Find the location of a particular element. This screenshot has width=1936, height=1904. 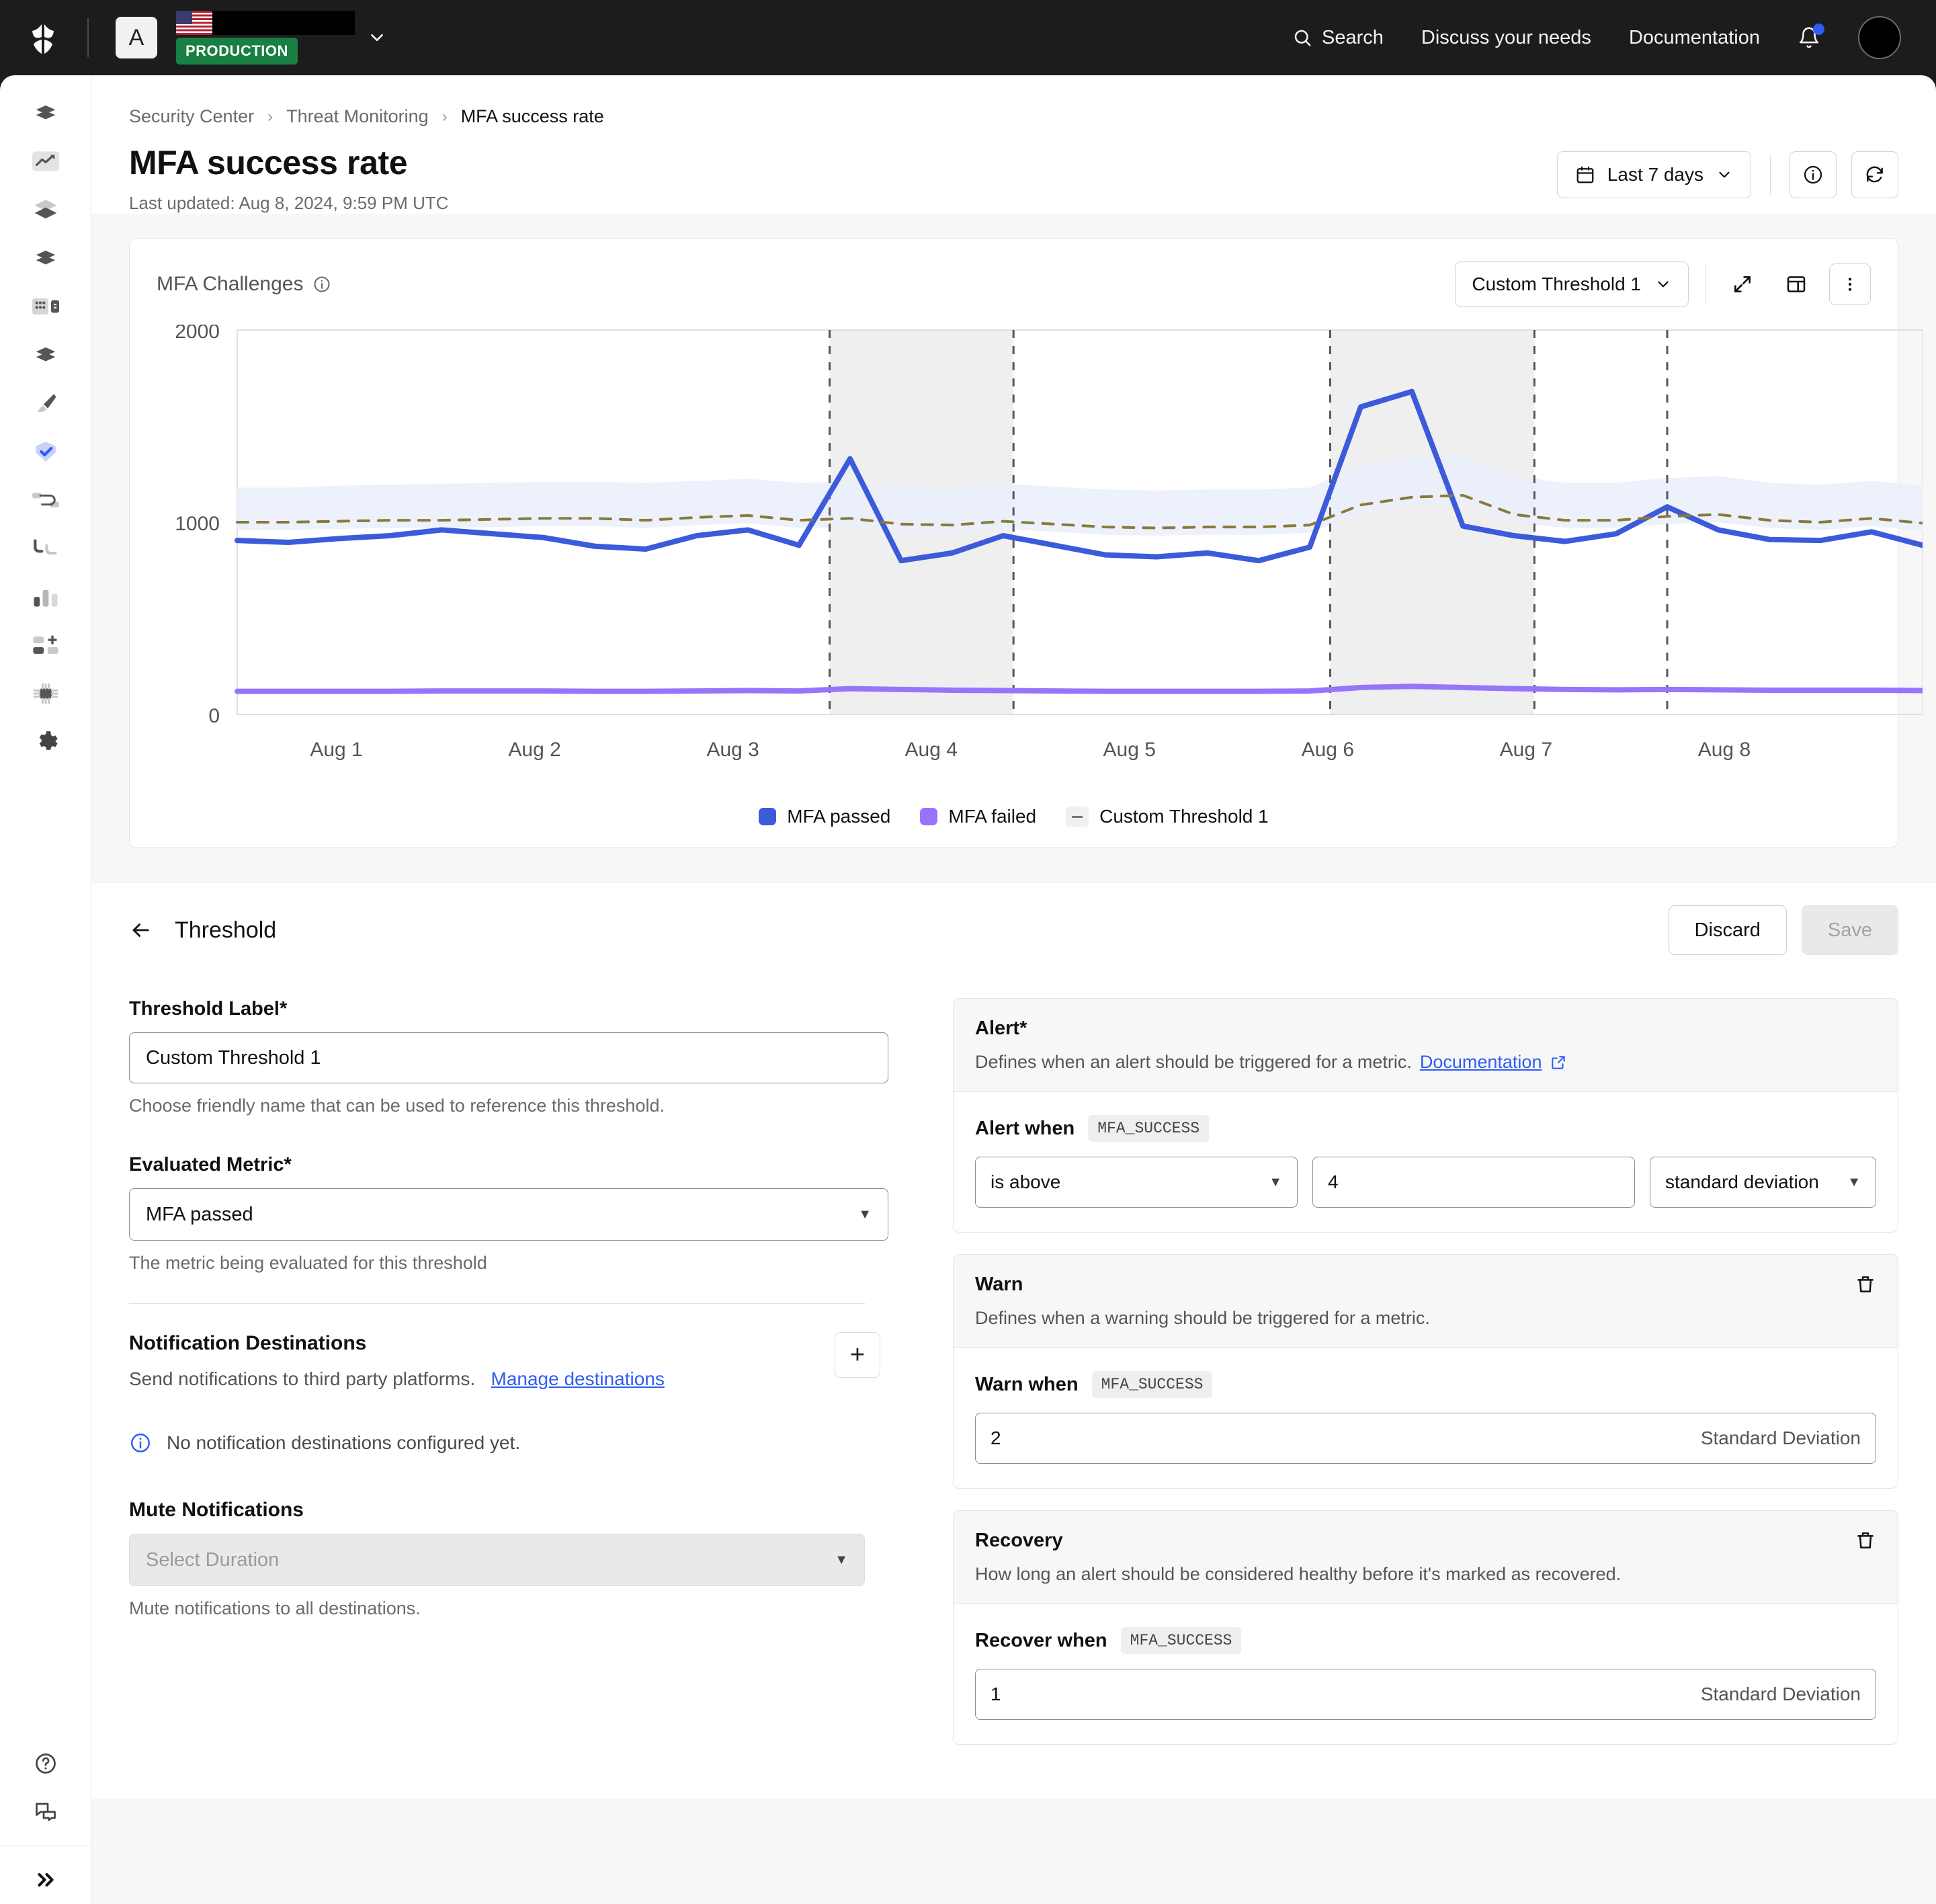

evaluated-metric-select: MFA passed ▼ is located at coordinates (508, 1214).